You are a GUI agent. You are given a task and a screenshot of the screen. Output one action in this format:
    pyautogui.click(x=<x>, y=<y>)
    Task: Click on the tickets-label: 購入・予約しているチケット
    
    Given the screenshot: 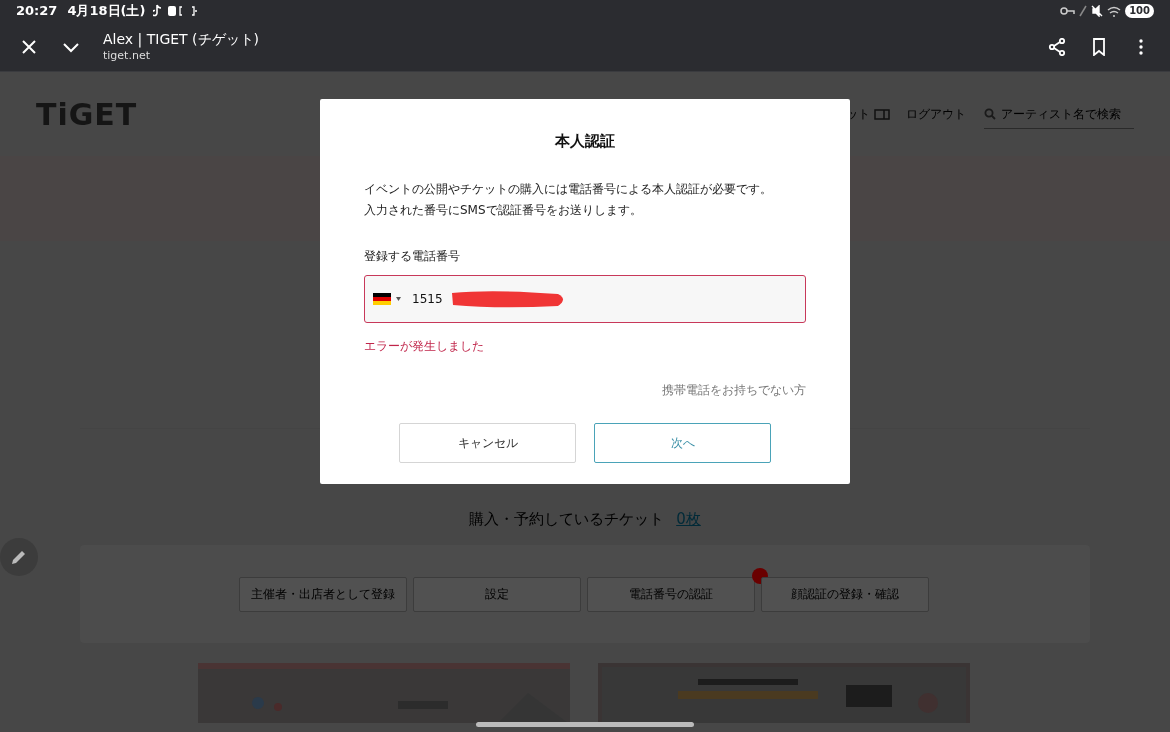 What is the action you would take?
    pyautogui.click(x=567, y=519)
    